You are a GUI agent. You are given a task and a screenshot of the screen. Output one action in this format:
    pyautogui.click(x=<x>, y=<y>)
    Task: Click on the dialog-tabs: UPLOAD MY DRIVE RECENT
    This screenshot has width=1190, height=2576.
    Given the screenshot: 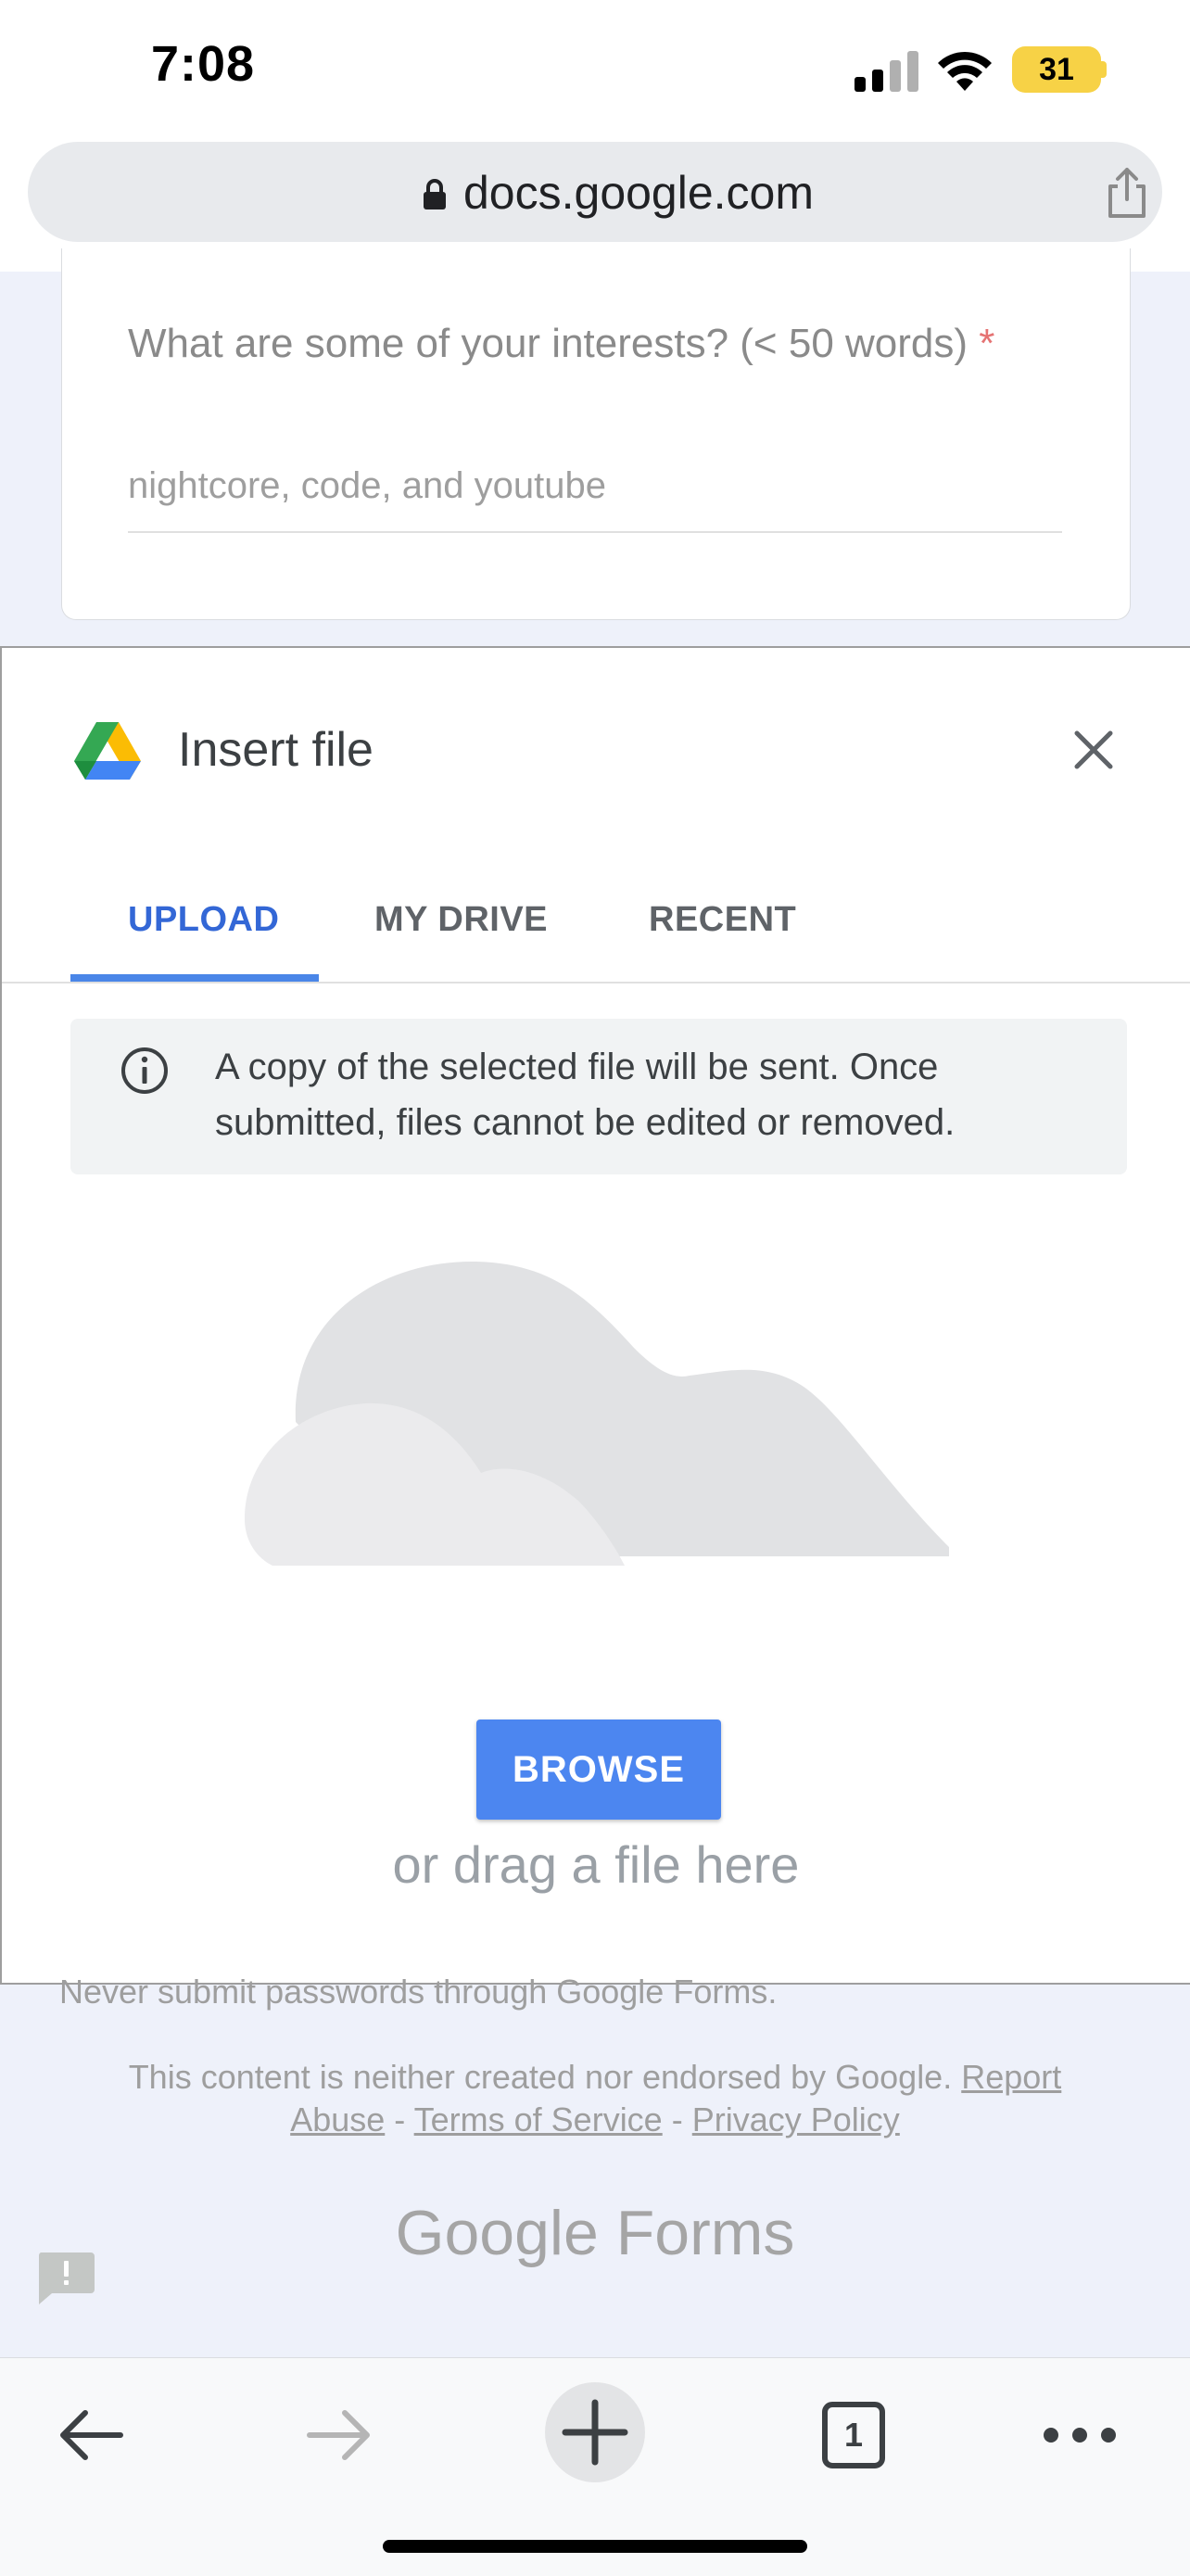 What is the action you would take?
    pyautogui.click(x=596, y=936)
    